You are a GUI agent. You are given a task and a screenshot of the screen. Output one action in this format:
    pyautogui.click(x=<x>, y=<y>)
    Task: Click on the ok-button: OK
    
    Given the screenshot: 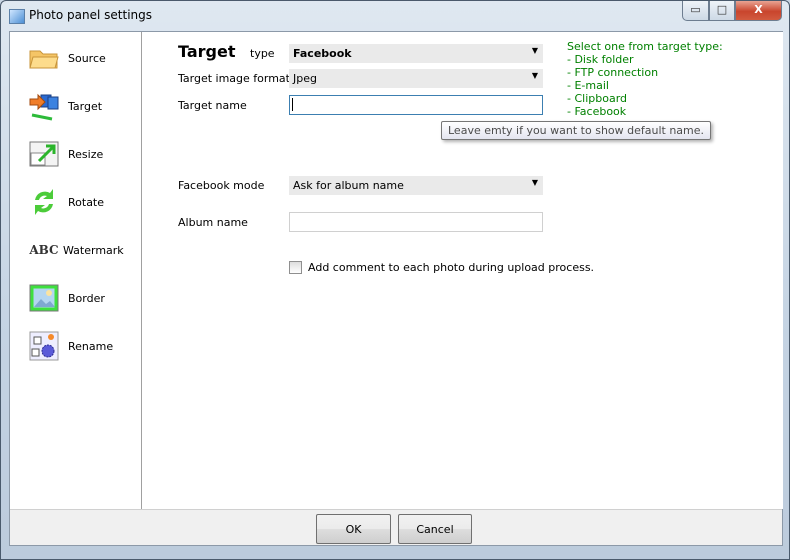 What is the action you would take?
    pyautogui.click(x=353, y=529)
    